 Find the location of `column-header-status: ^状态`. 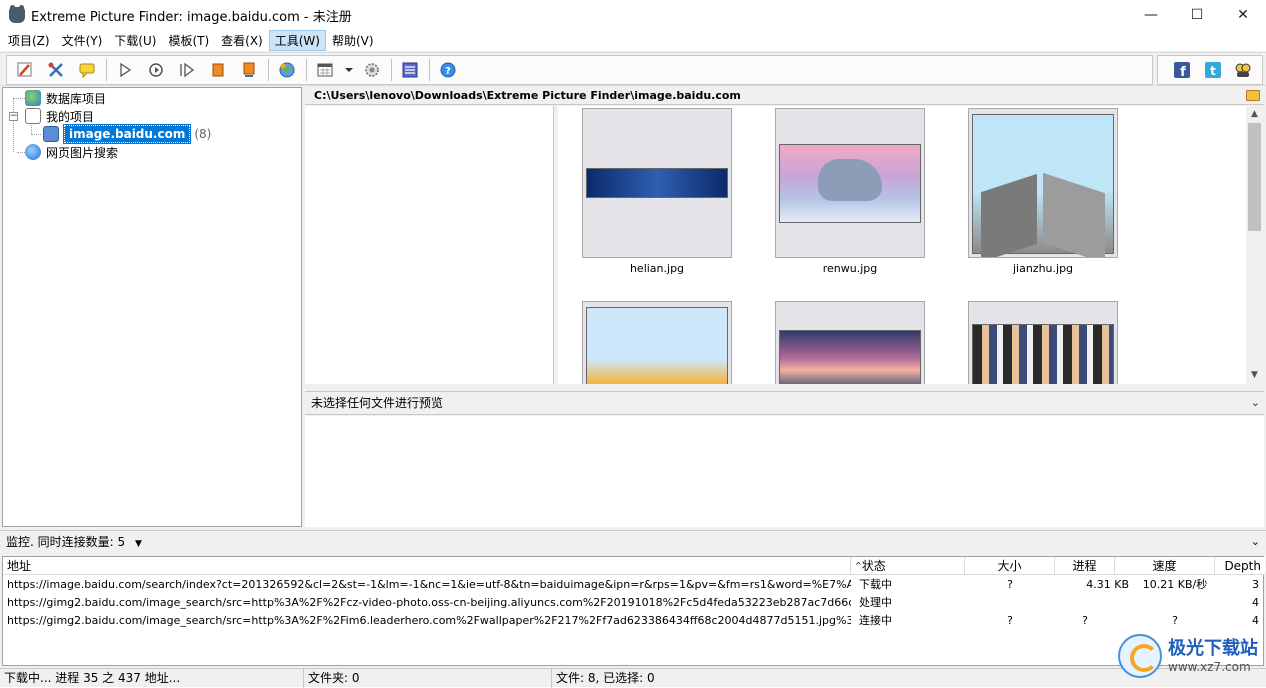

column-header-status: ^状态 is located at coordinates (908, 566).